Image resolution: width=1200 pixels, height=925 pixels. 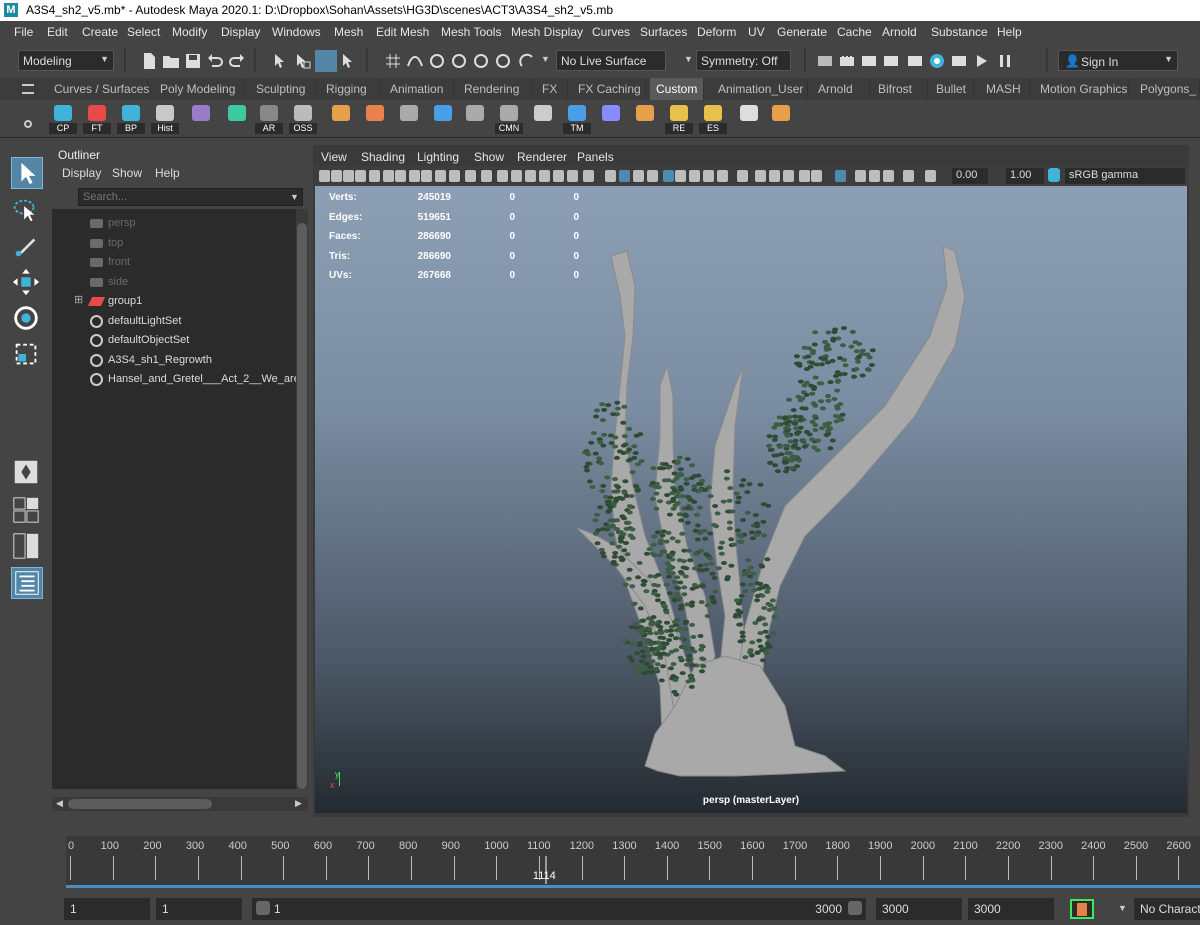 What do you see at coordinates (1167, 909) in the screenshot?
I see `character-set-field: No Characte` at bounding box center [1167, 909].